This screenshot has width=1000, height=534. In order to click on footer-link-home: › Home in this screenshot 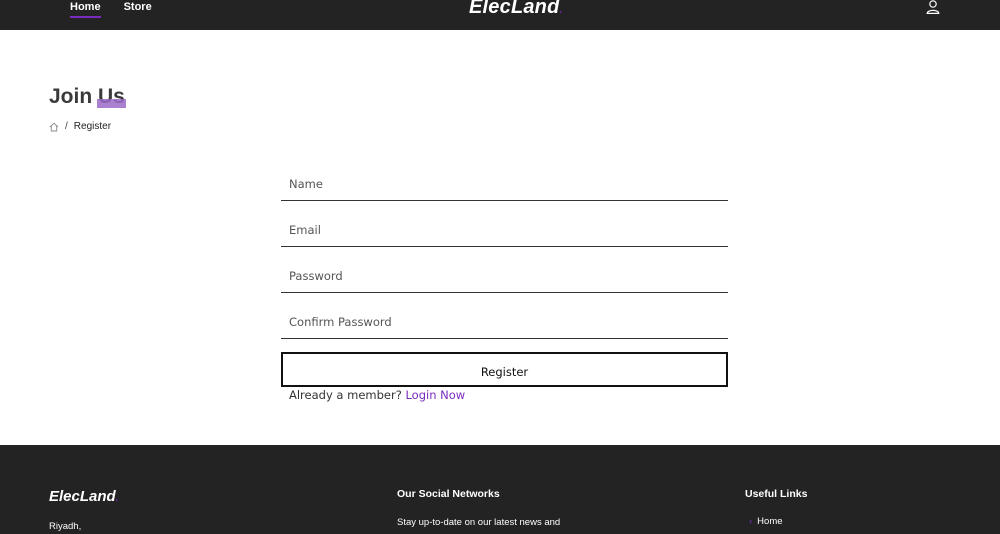, I will do `click(766, 521)`.